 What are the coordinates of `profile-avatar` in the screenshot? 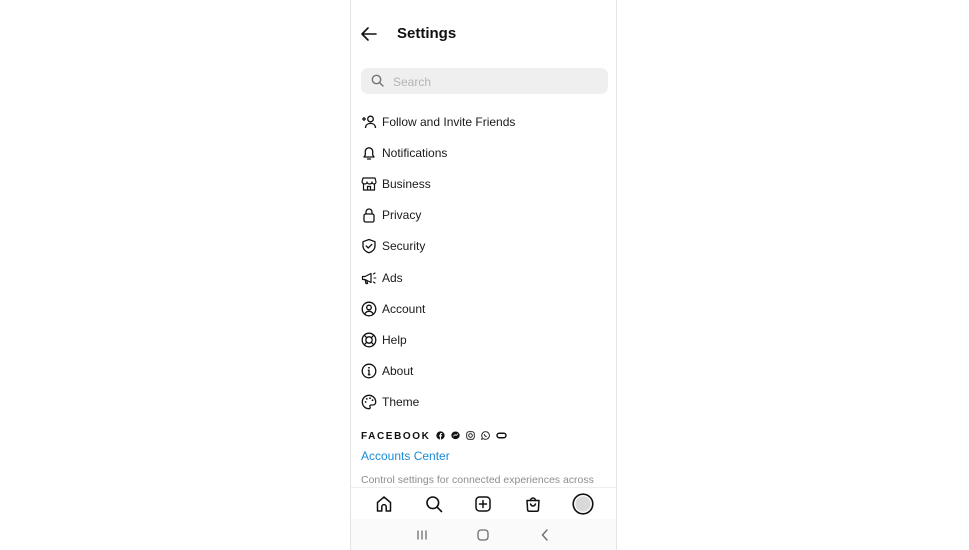 It's located at (583, 503).